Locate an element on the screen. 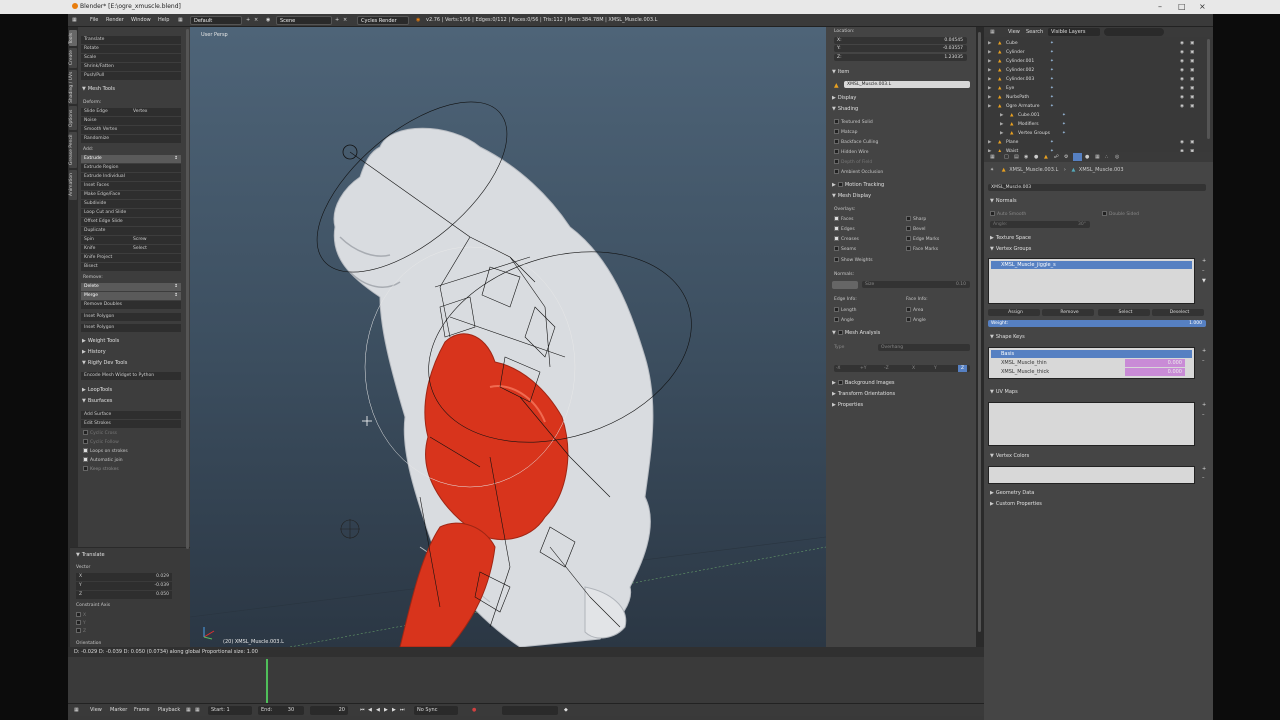 The image size is (1280, 720). add-surface-button: Add Surface is located at coordinates (131, 415).